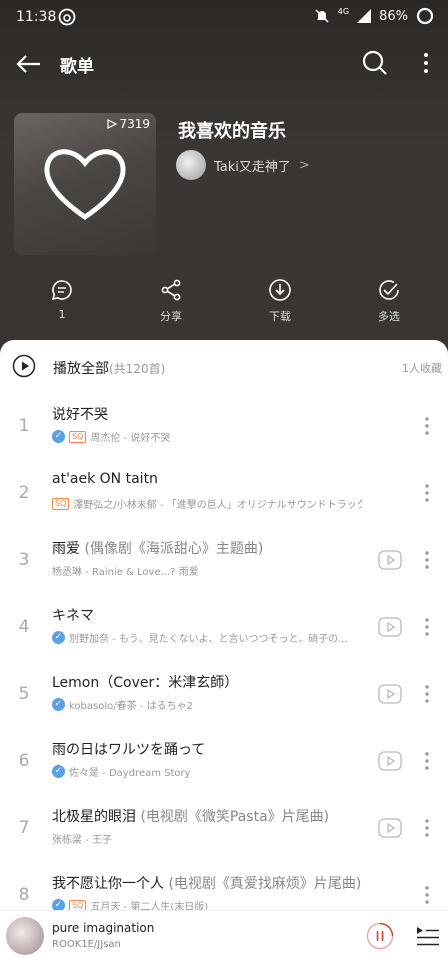 Image resolution: width=448 pixels, height=960 pixels. I want to click on mute-icon, so click(322, 16).